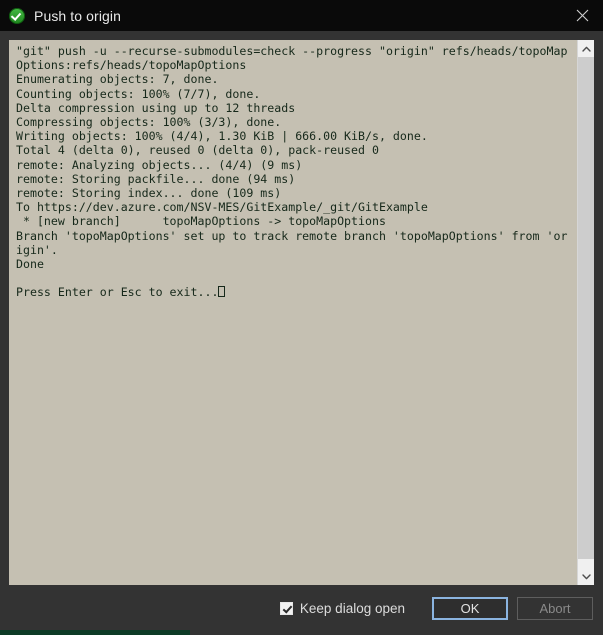 This screenshot has height=635, width=603. I want to click on desktop-taskbar-peek, so click(95, 632).